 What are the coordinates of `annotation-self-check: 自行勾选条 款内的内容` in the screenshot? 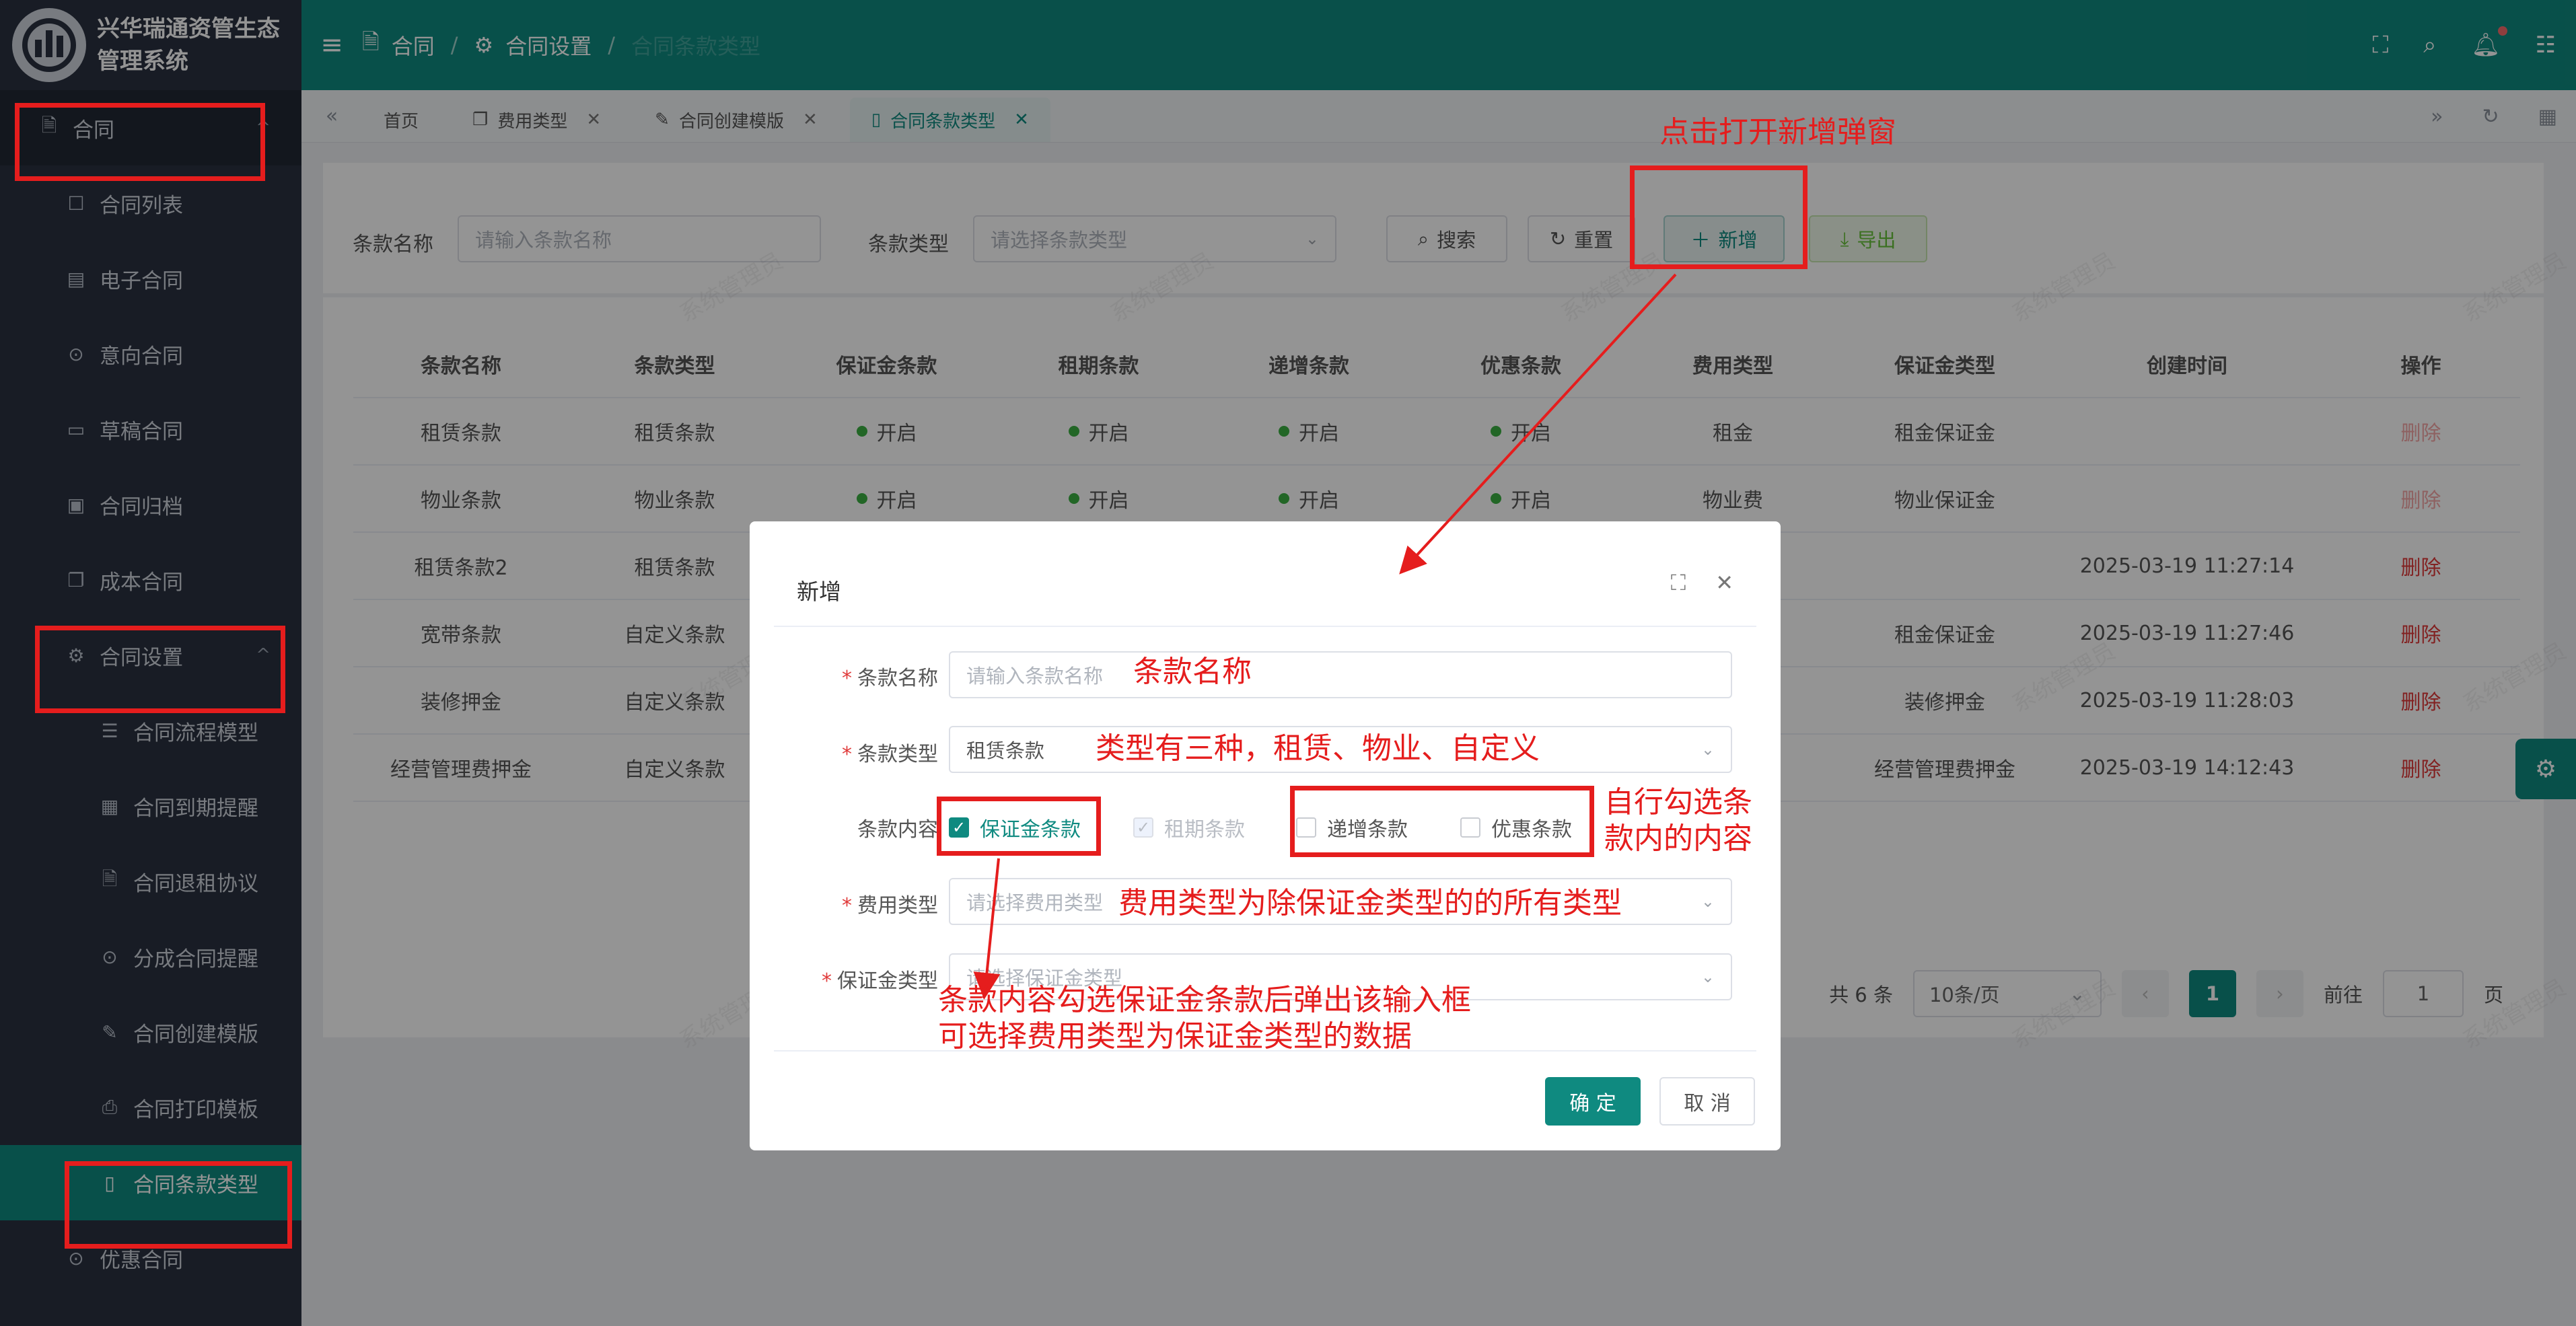 It's located at (1678, 820).